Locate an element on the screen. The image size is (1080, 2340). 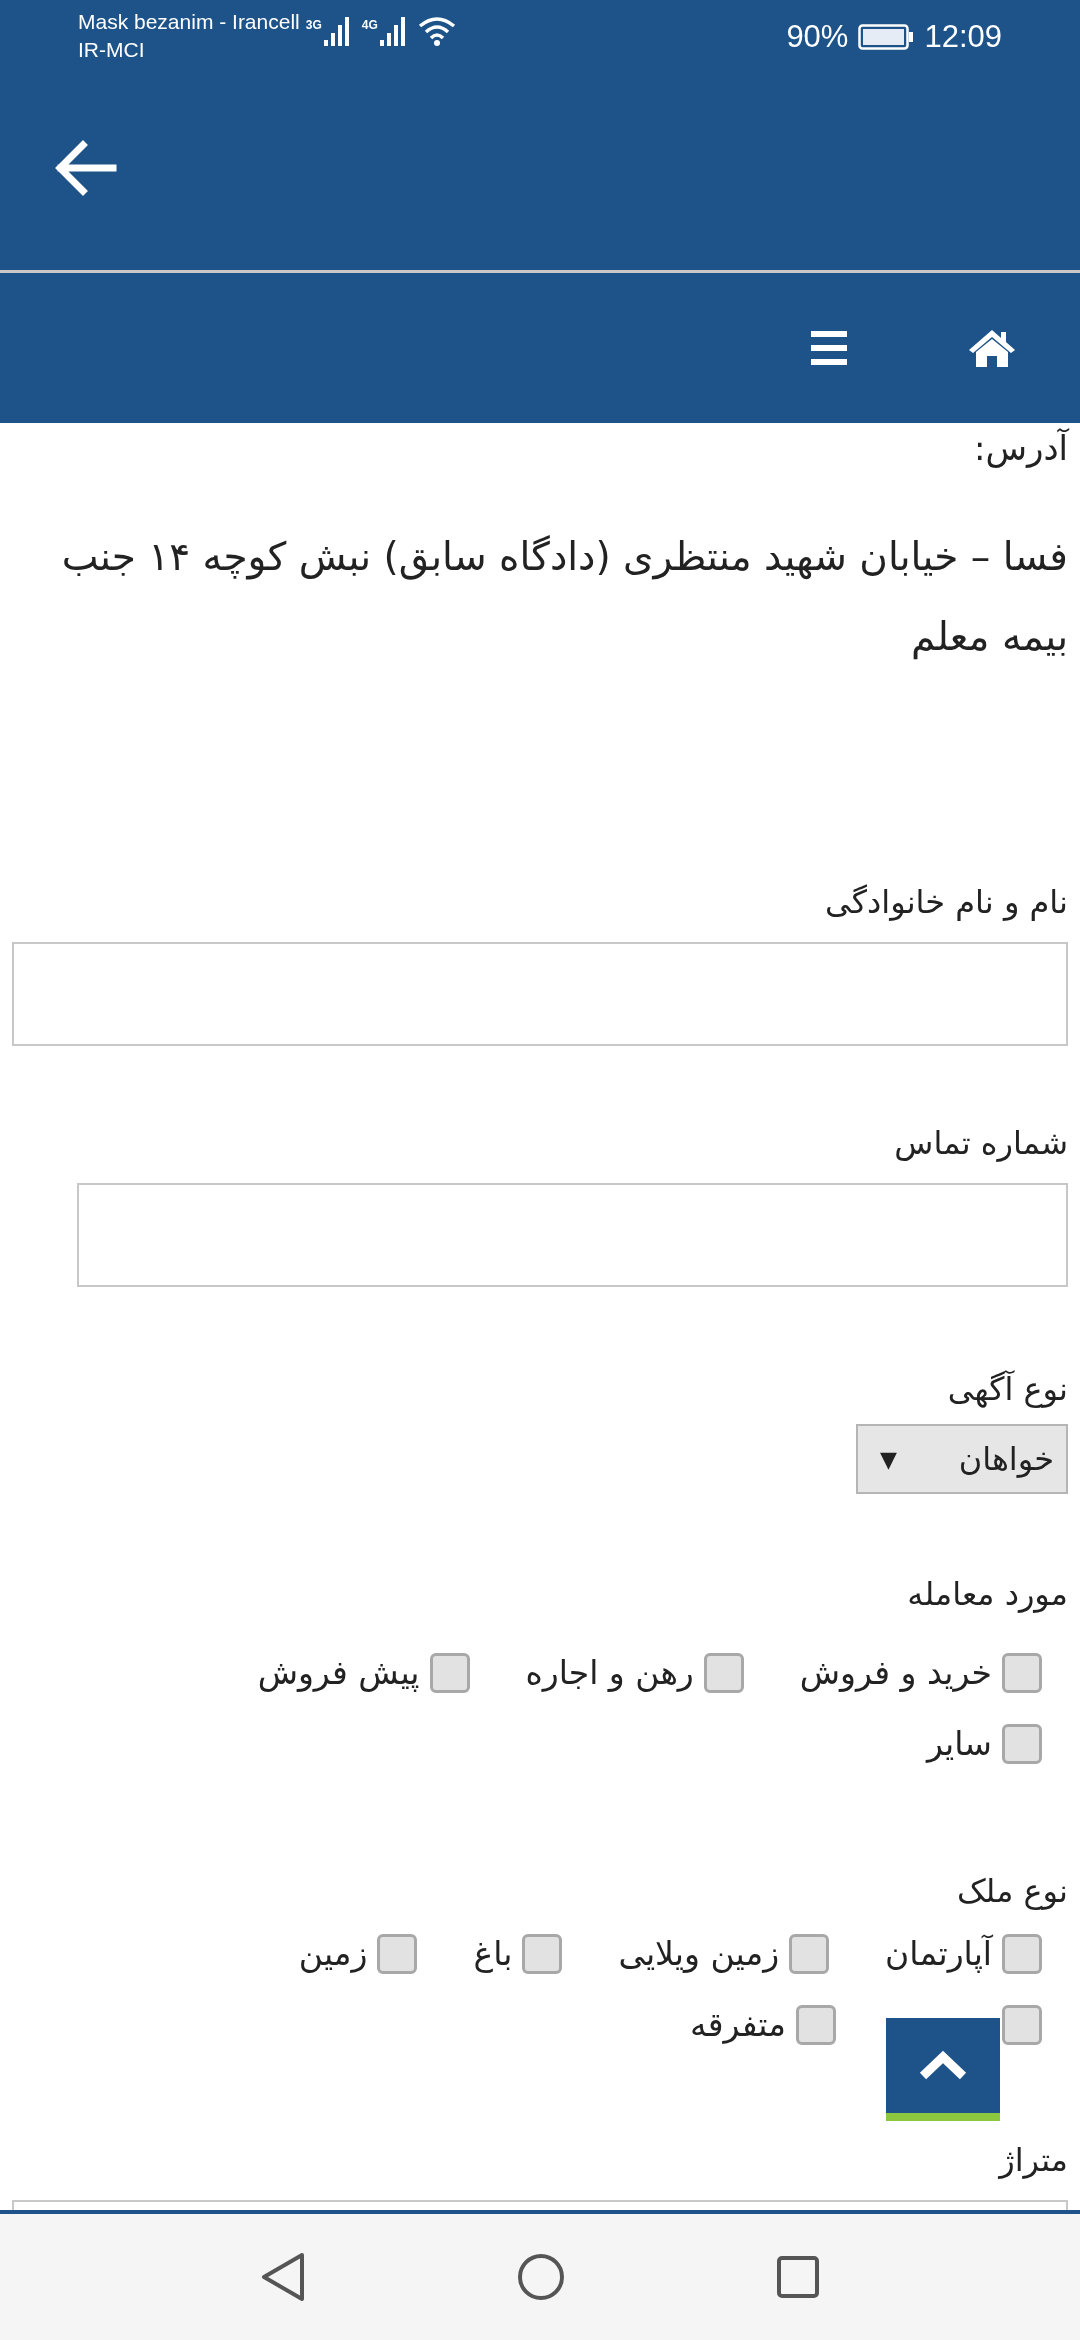
recents-nav-button is located at coordinates (798, 2277).